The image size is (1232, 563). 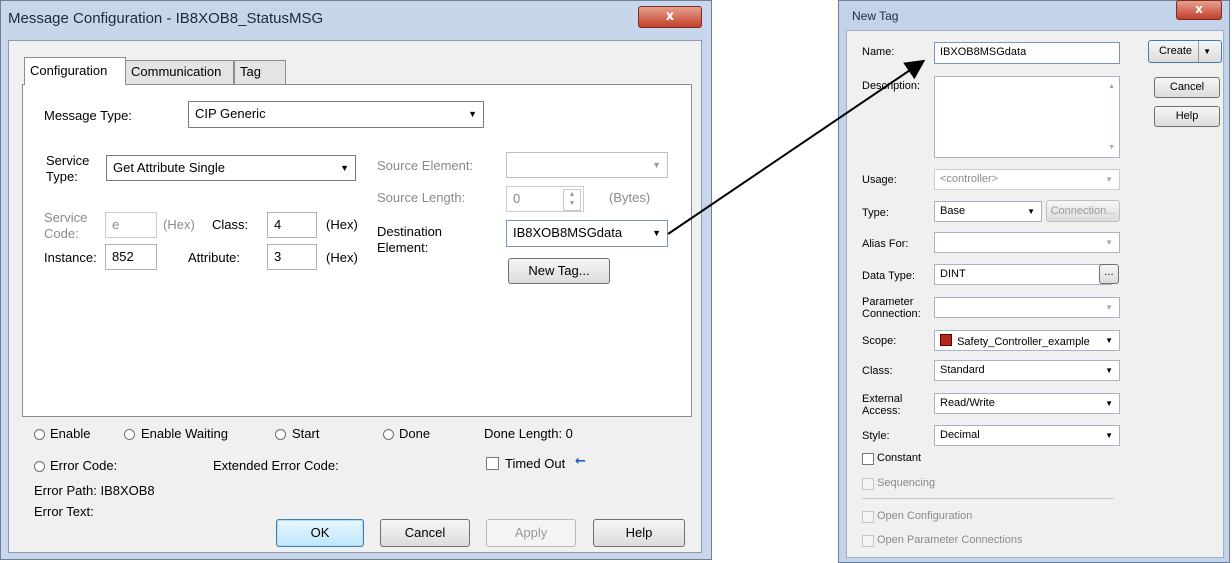 I want to click on arrow-line, so click(x=796, y=147).